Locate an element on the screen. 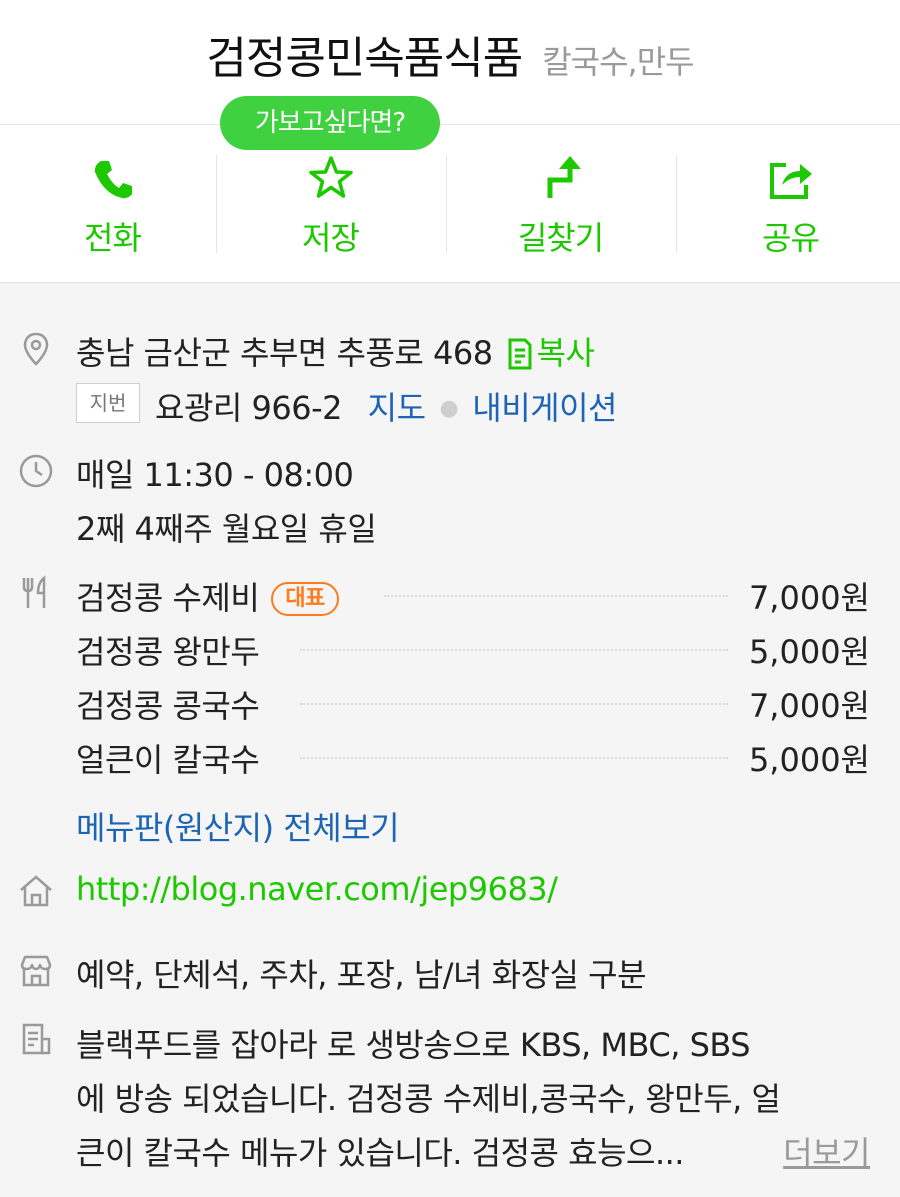 The width and height of the screenshot is (900, 1197). save-label: 저장 is located at coordinates (331, 238).